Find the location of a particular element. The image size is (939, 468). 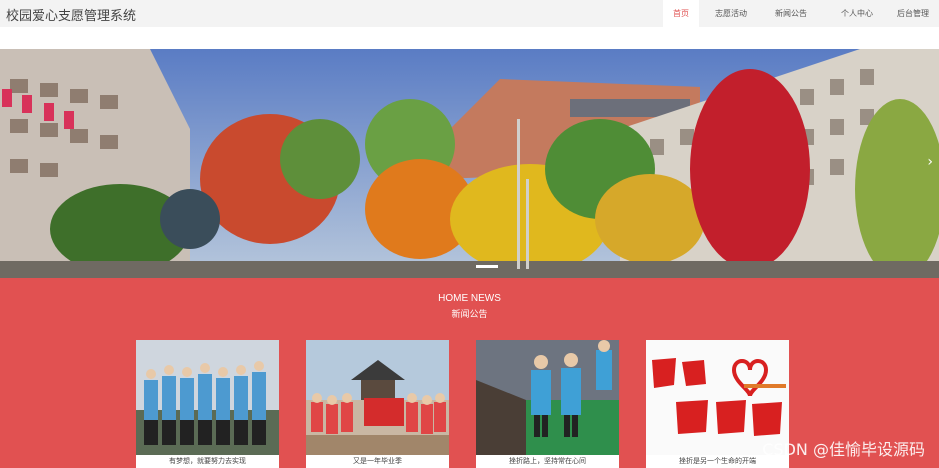

news-title-cn: 新闻公告 is located at coordinates (469, 315).